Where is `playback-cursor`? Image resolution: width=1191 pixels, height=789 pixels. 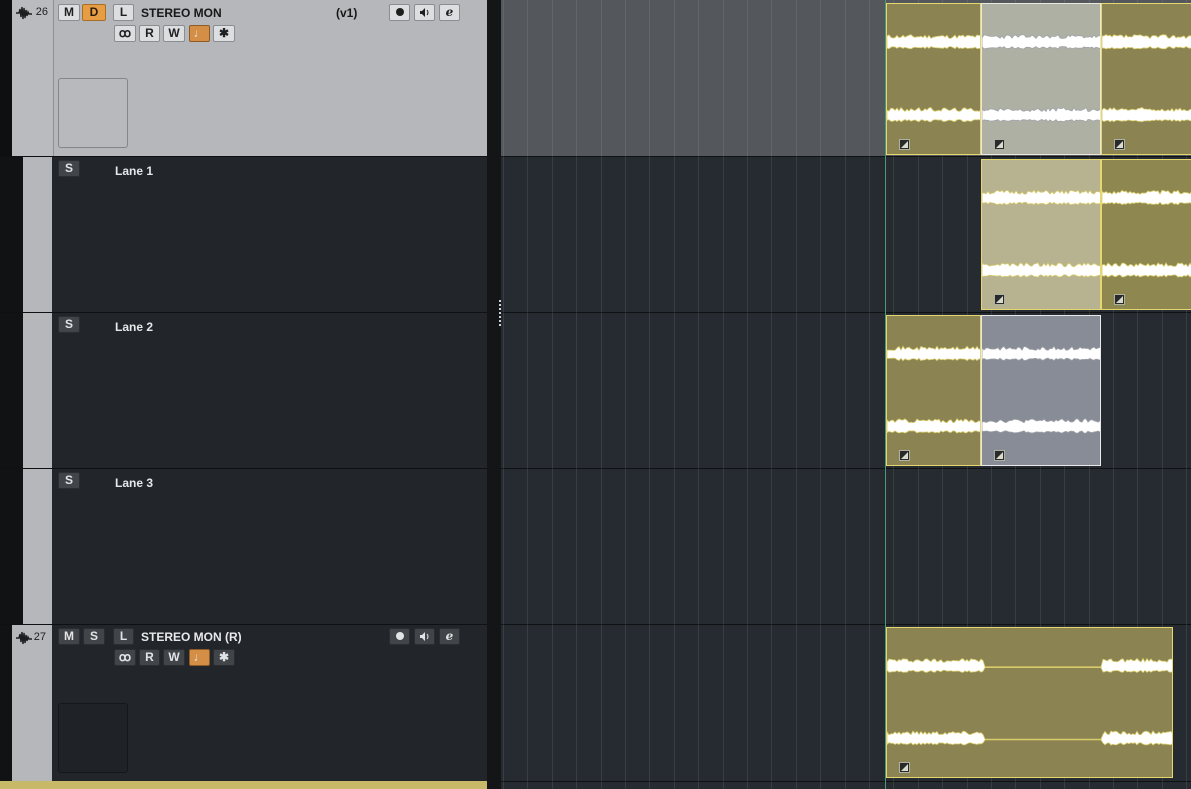
playback-cursor is located at coordinates (885, 394).